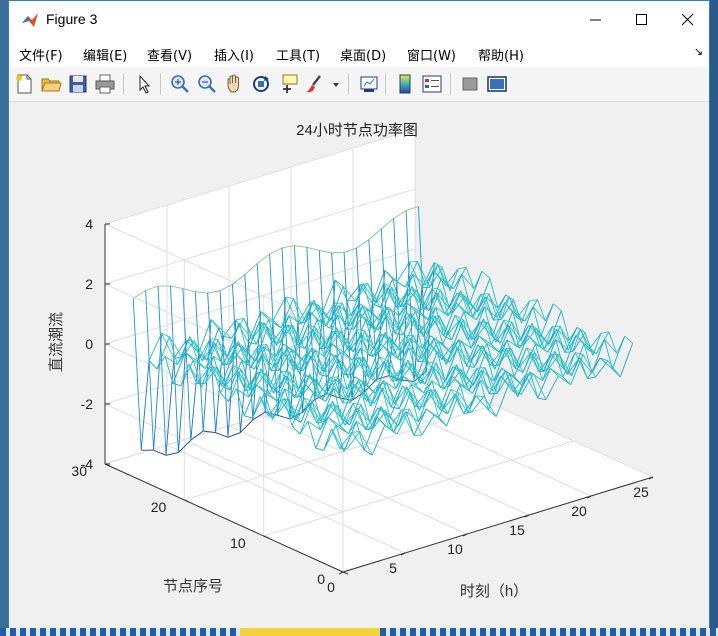 This screenshot has height=636, width=718. Describe the element at coordinates (234, 84) in the screenshot. I see `pan-icon` at that location.